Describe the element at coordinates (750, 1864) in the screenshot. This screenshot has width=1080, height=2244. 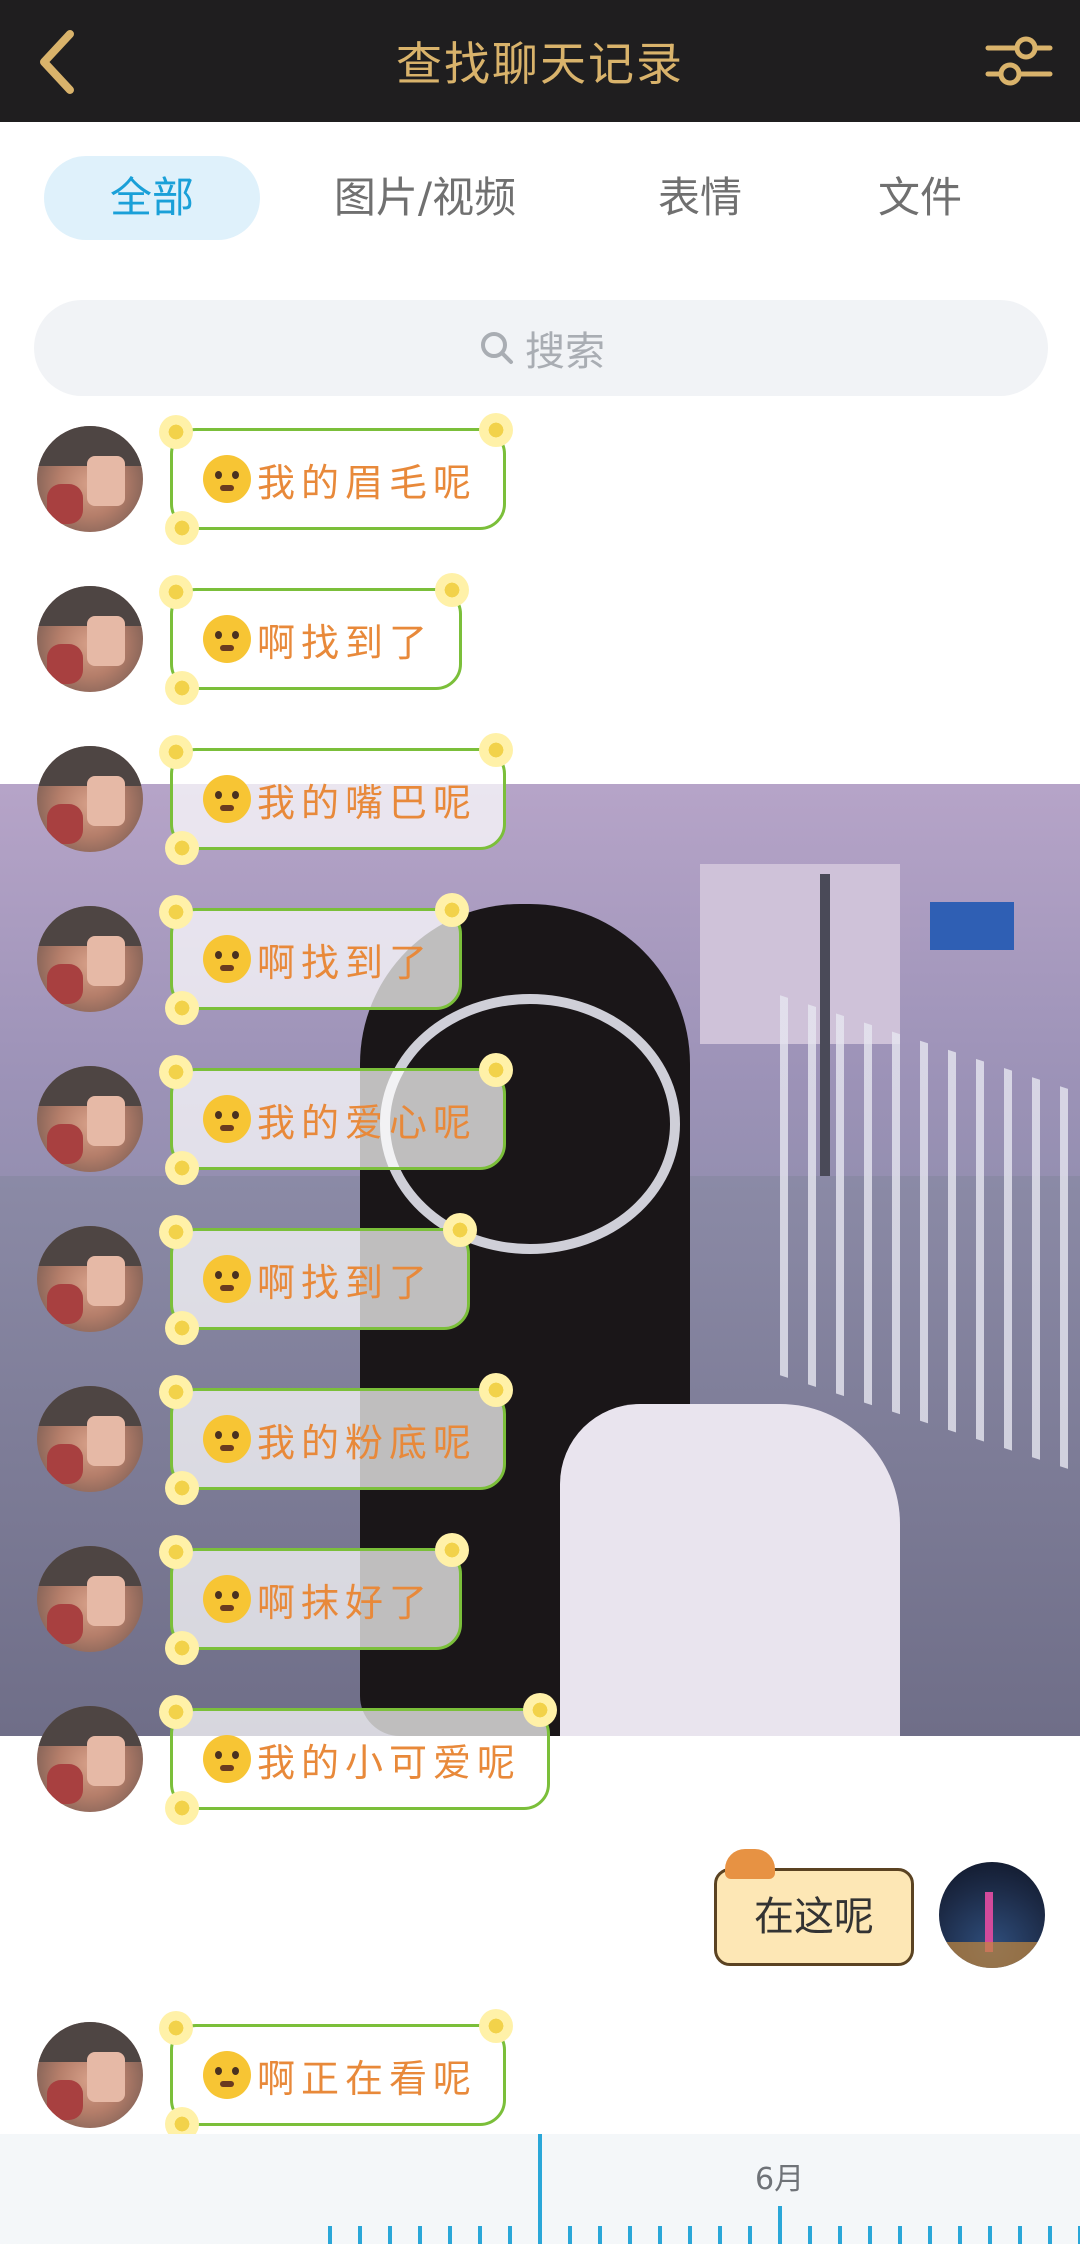
I see `cat-sticker-decoration` at that location.